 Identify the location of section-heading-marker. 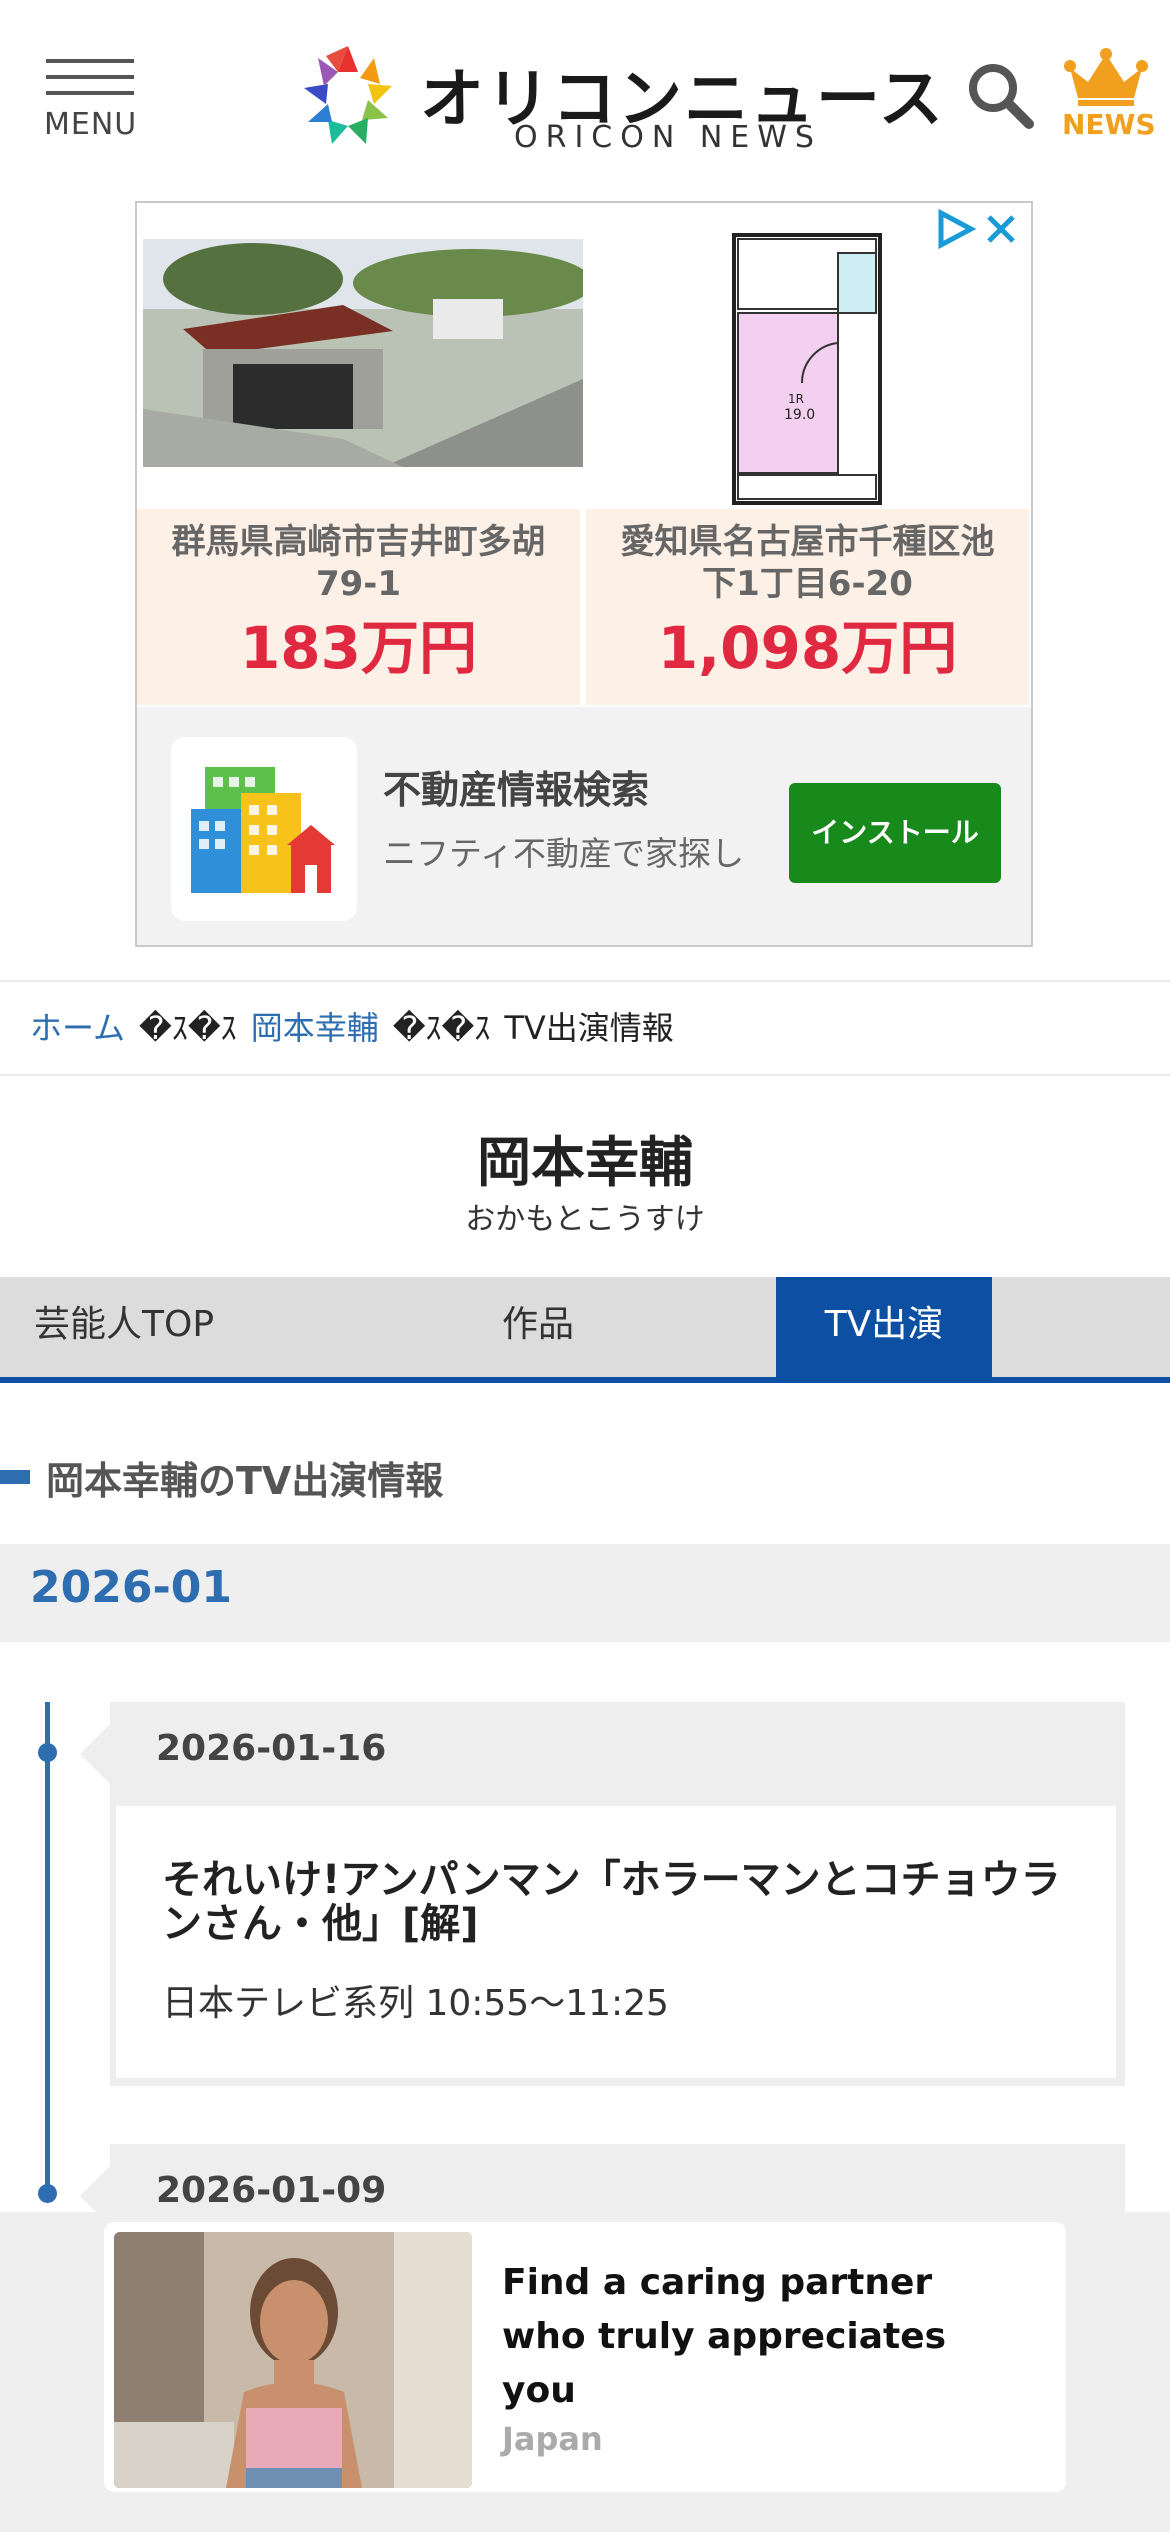
(15, 1477).